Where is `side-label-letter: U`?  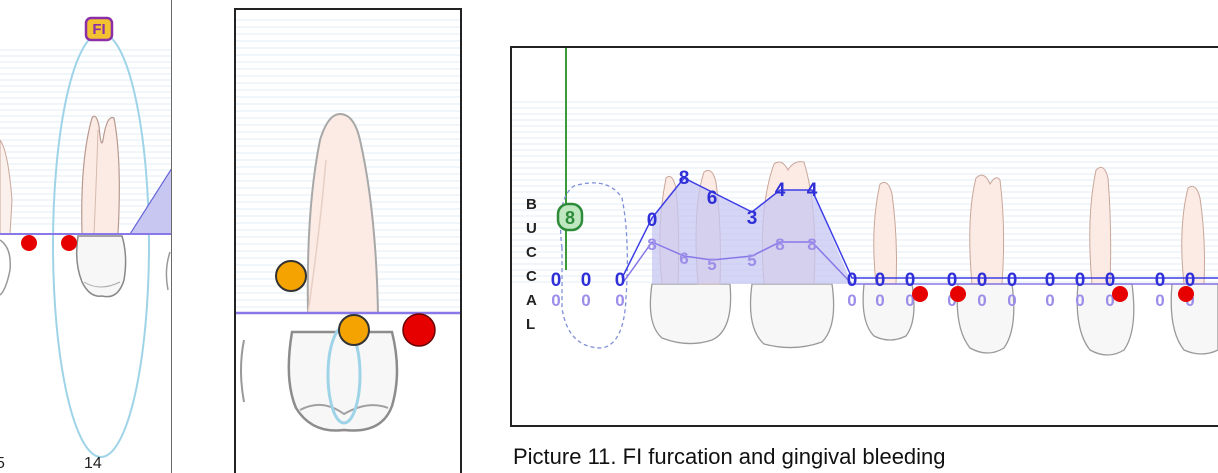 side-label-letter: U is located at coordinates (531, 228).